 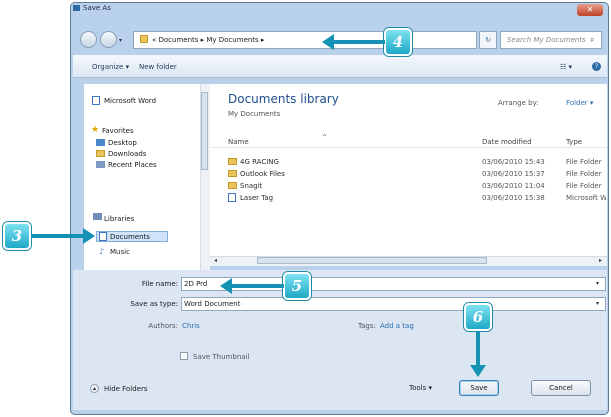 I want to click on help-icon: ?, so click(x=596, y=66).